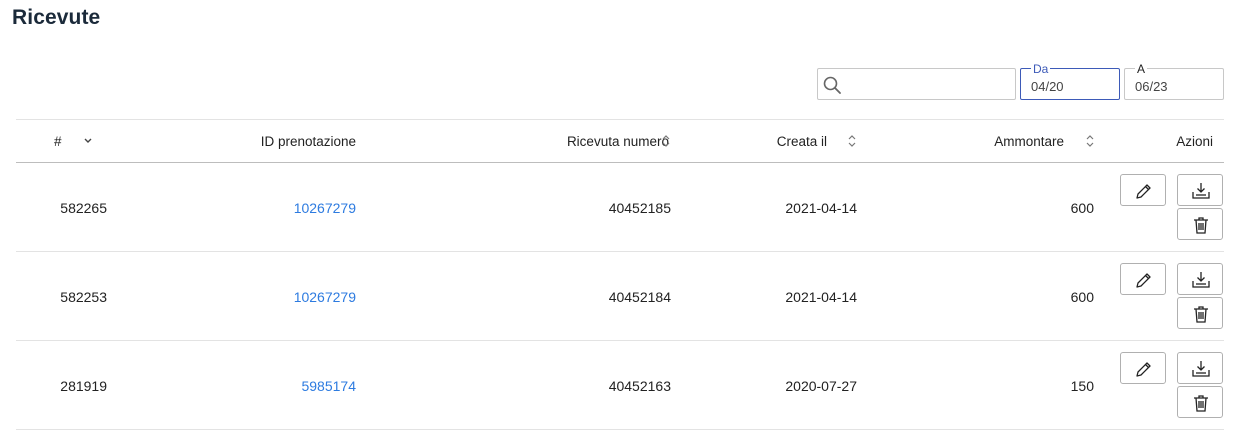 Image resolution: width=1235 pixels, height=430 pixels. Describe the element at coordinates (1177, 86) in the screenshot. I see `date-to-input` at that location.